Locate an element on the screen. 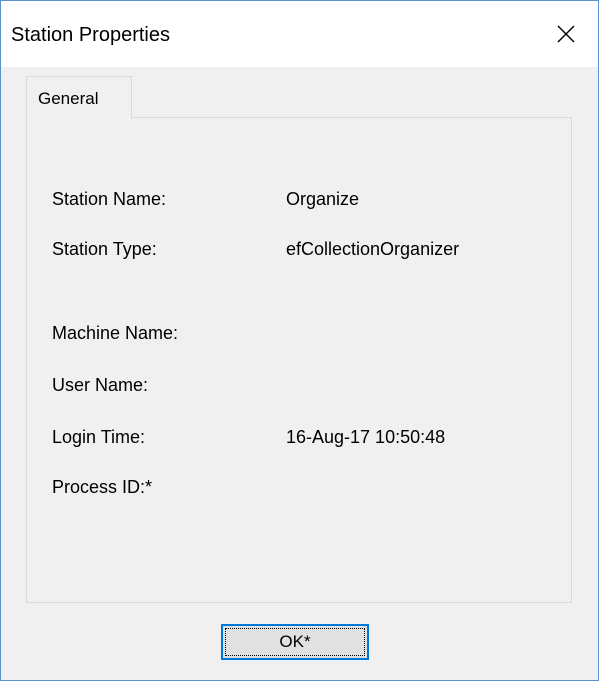  ok-button-label: OK* is located at coordinates (295, 641).